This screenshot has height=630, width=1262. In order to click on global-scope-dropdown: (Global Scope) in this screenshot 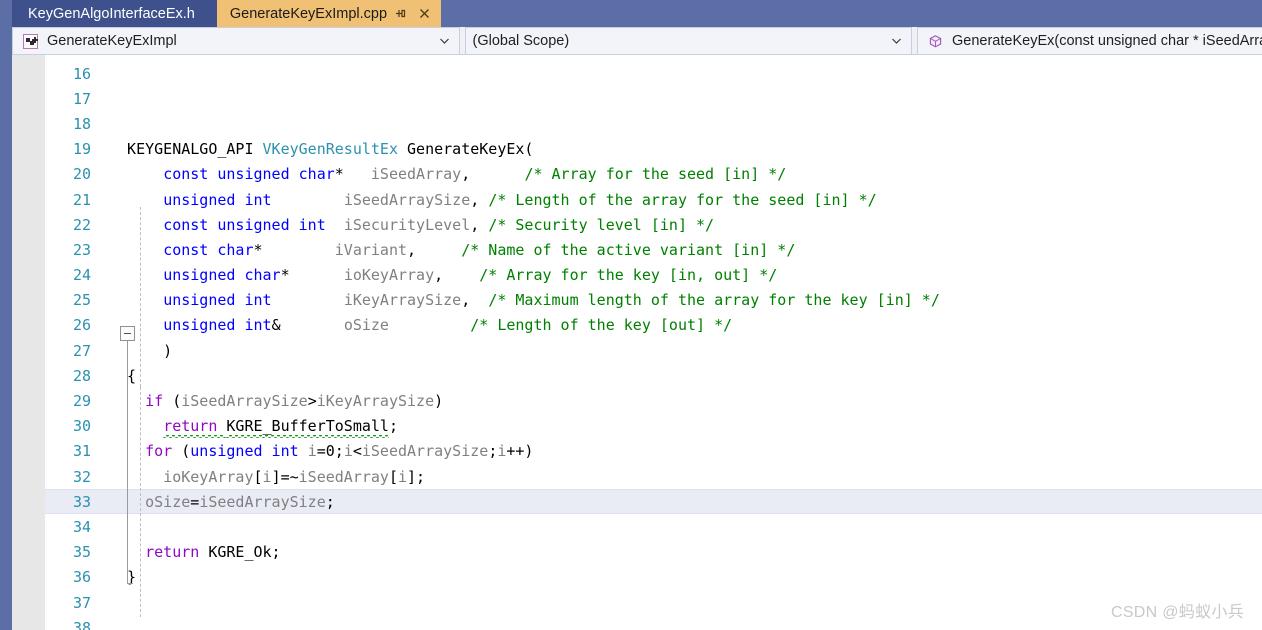, I will do `click(688, 41)`.